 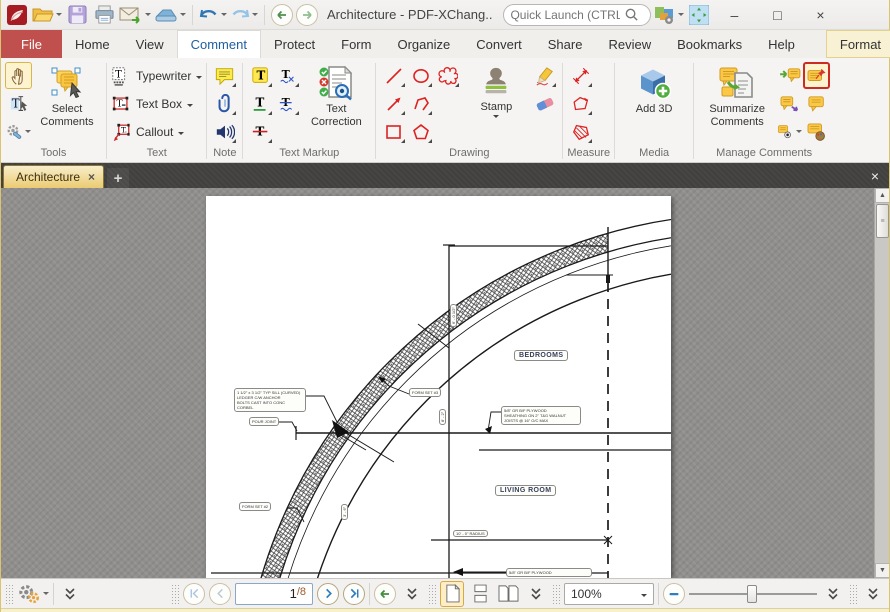 I want to click on close-tab-icon: ×, so click(x=91, y=177).